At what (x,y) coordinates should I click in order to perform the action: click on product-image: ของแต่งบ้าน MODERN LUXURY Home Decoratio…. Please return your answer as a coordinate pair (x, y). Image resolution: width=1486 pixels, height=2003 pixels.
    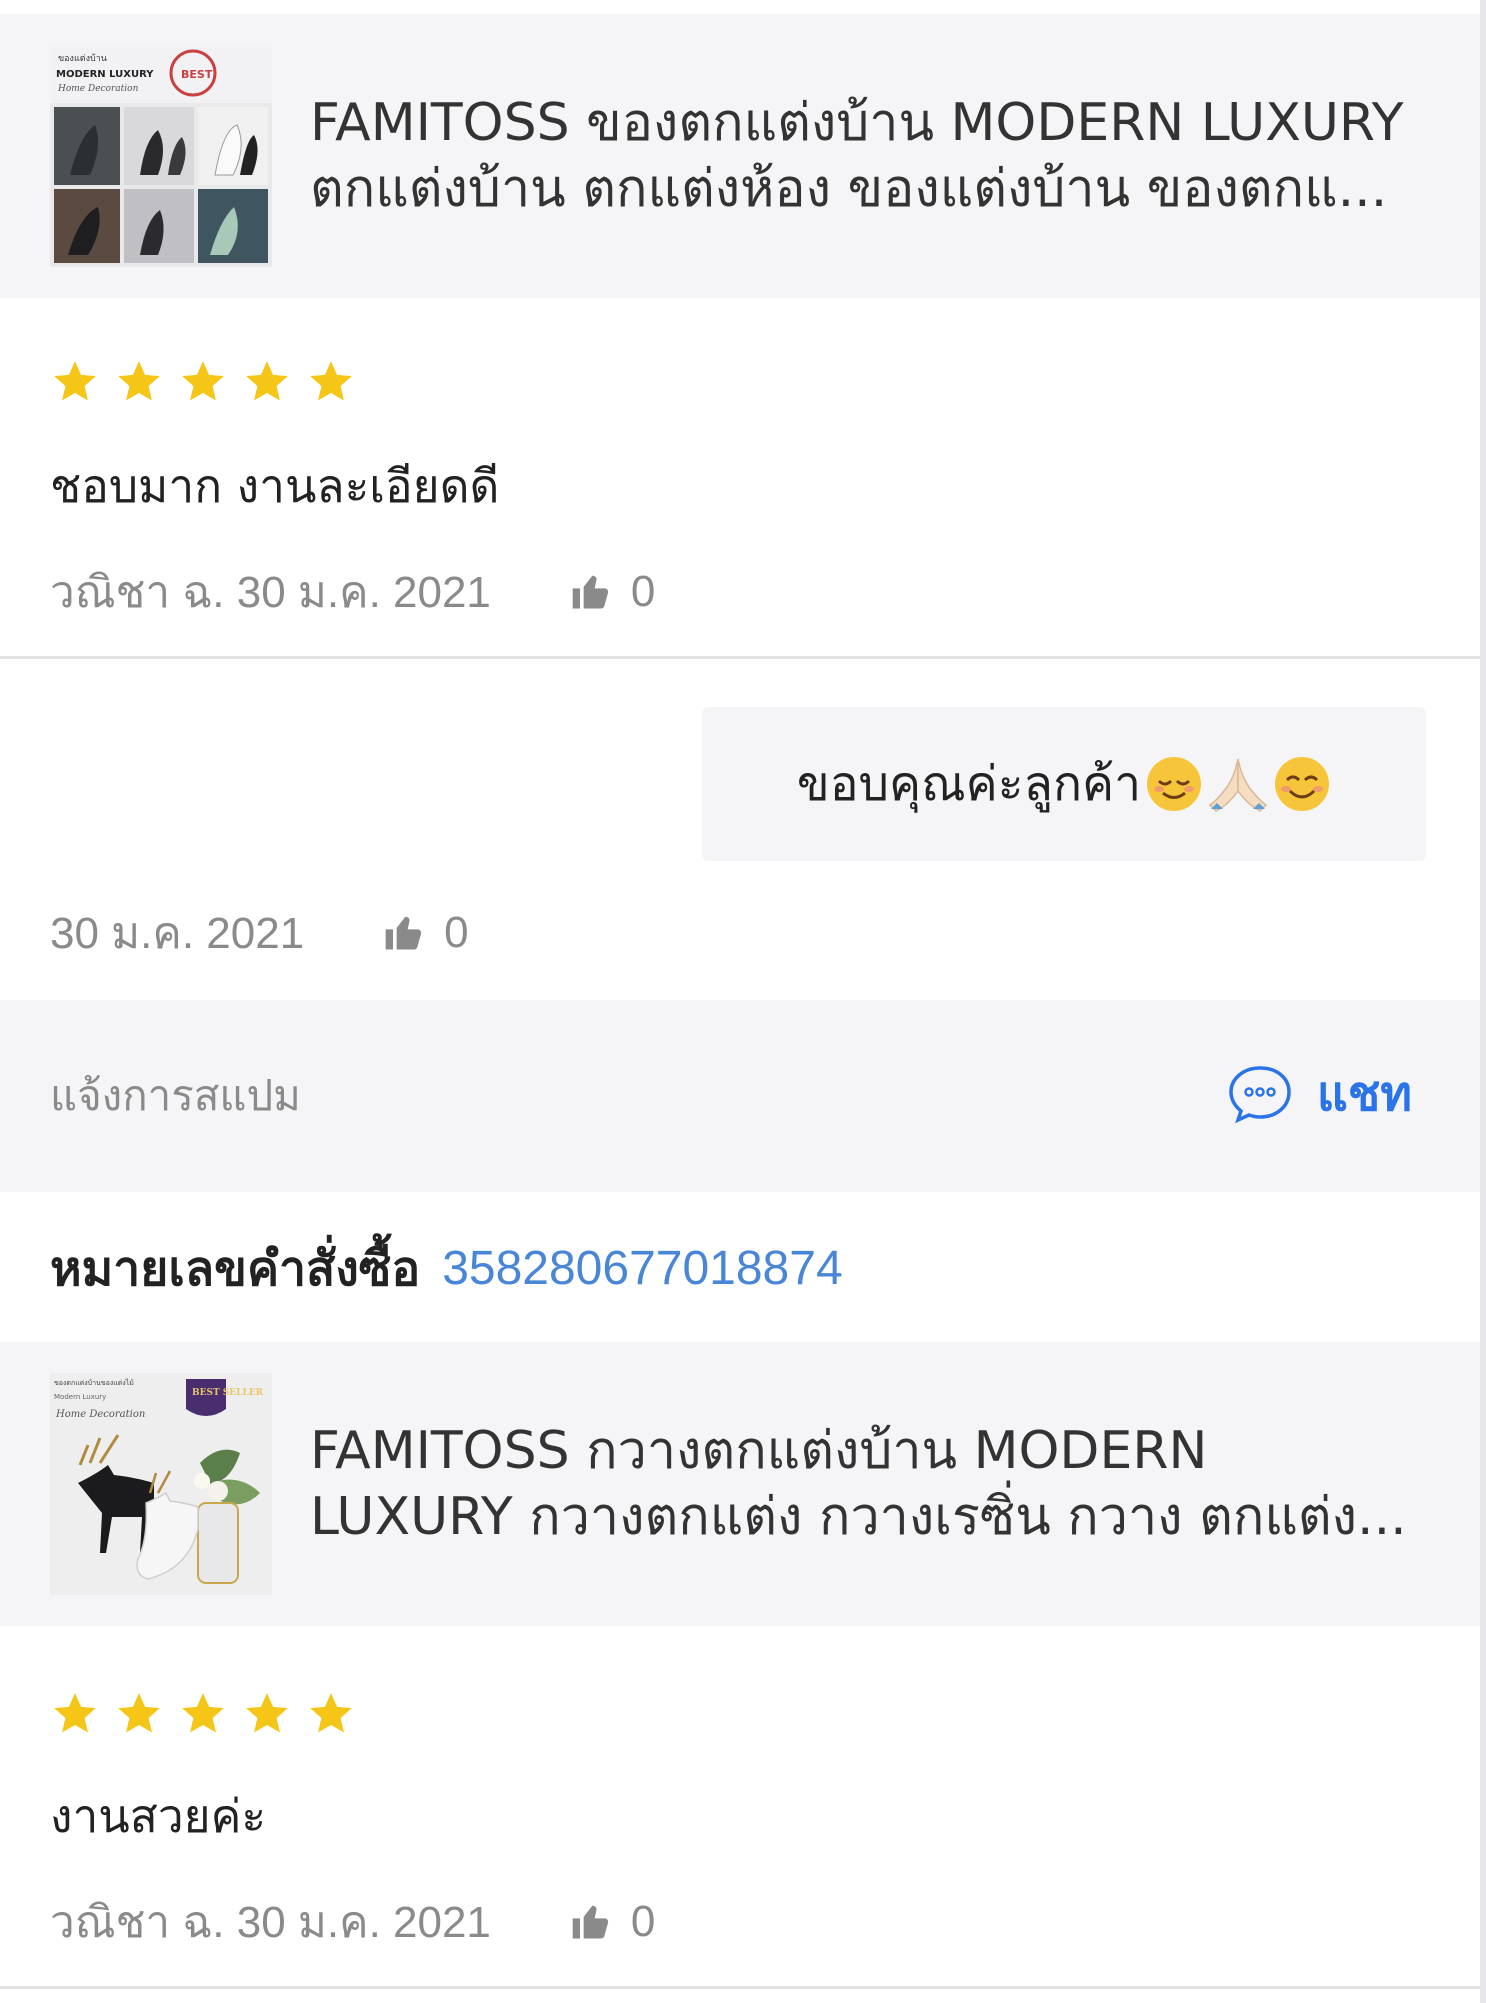
    Looking at the image, I should click on (161, 156).